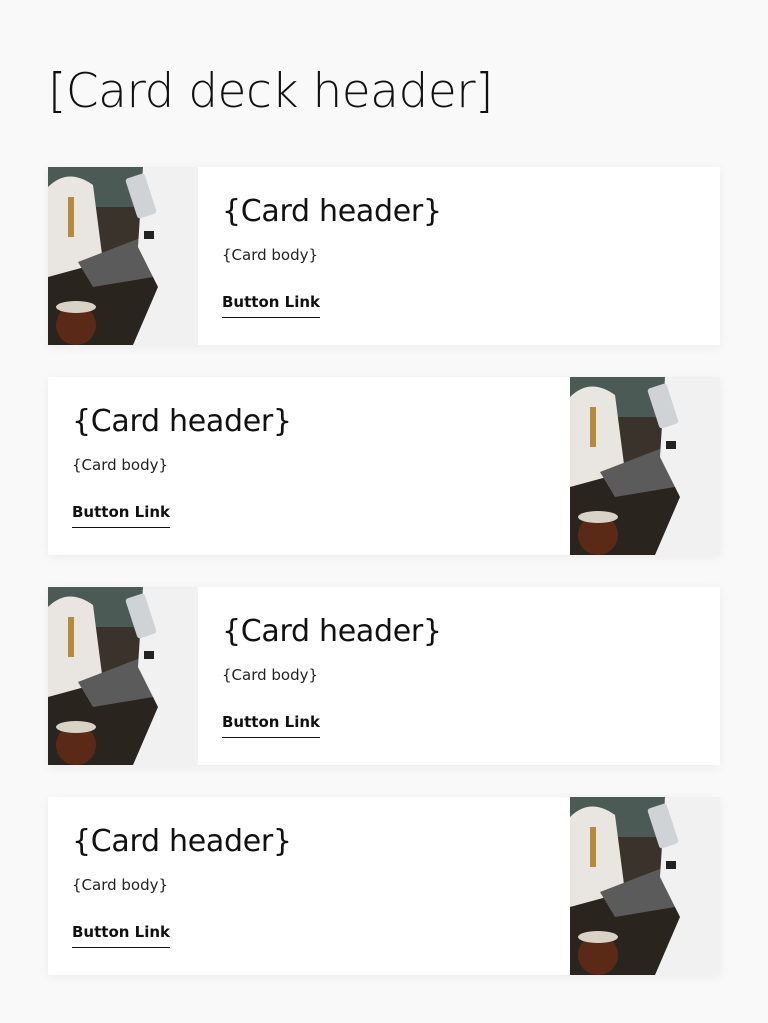 The image size is (768, 1023). I want to click on card-deck-header: [Card deck header], so click(270, 91).